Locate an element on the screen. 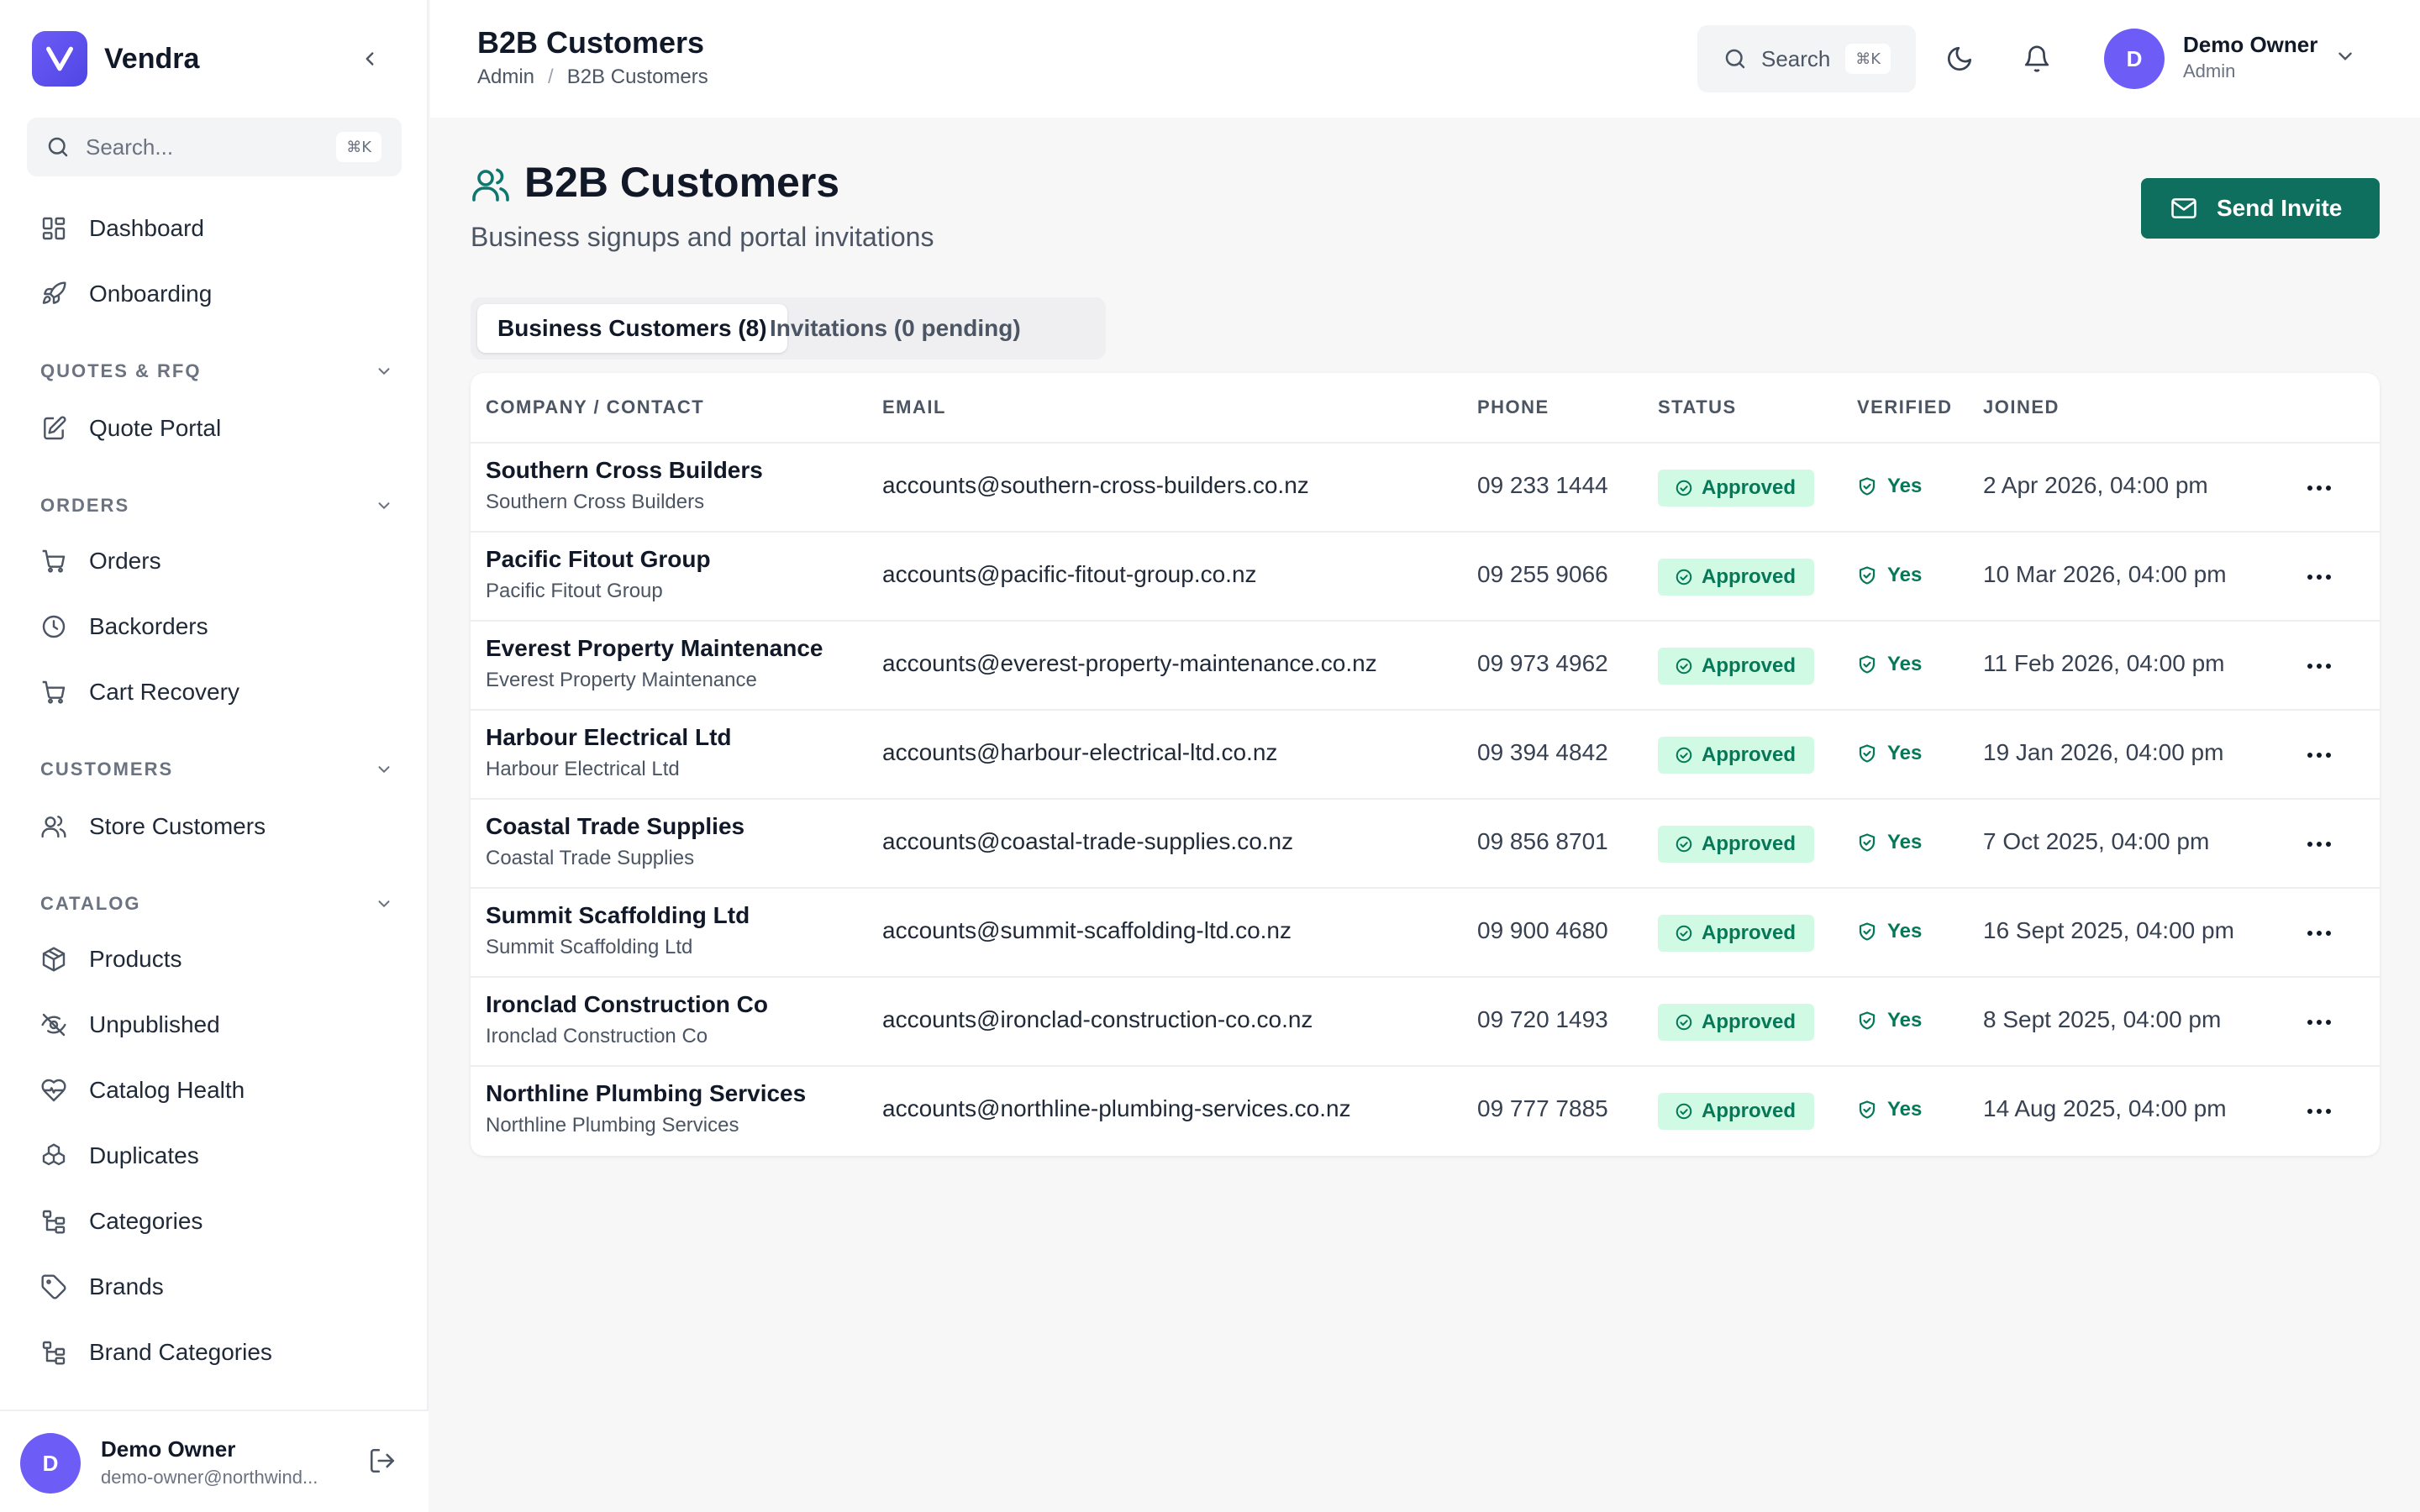 This screenshot has height=1512, width=2420. contact-name: Harbour Electrical Ltd is located at coordinates (583, 769).